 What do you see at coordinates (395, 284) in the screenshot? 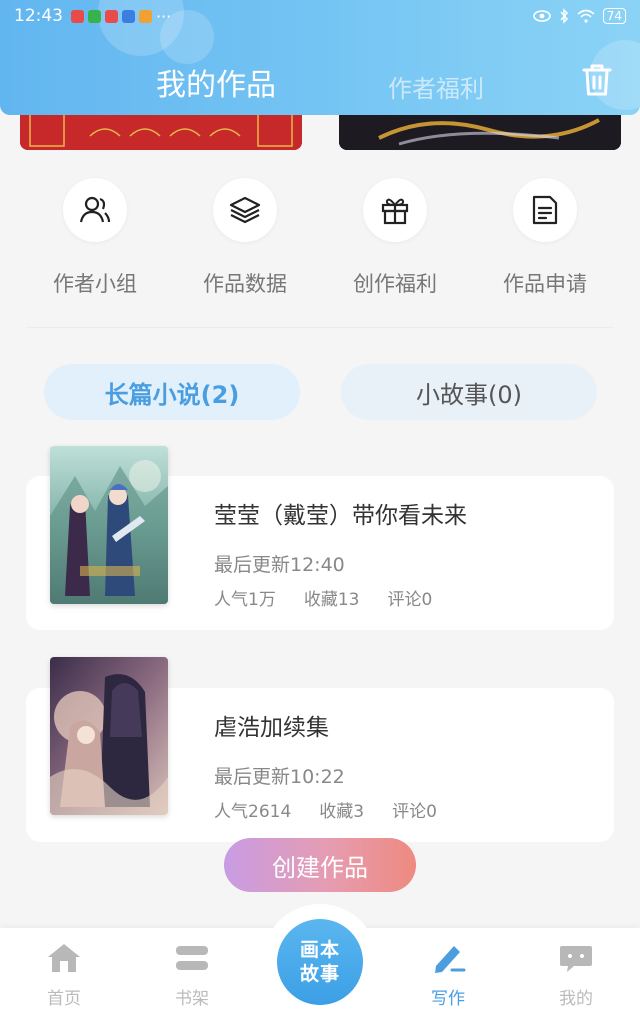
I see `quick-label: 创作福利` at bounding box center [395, 284].